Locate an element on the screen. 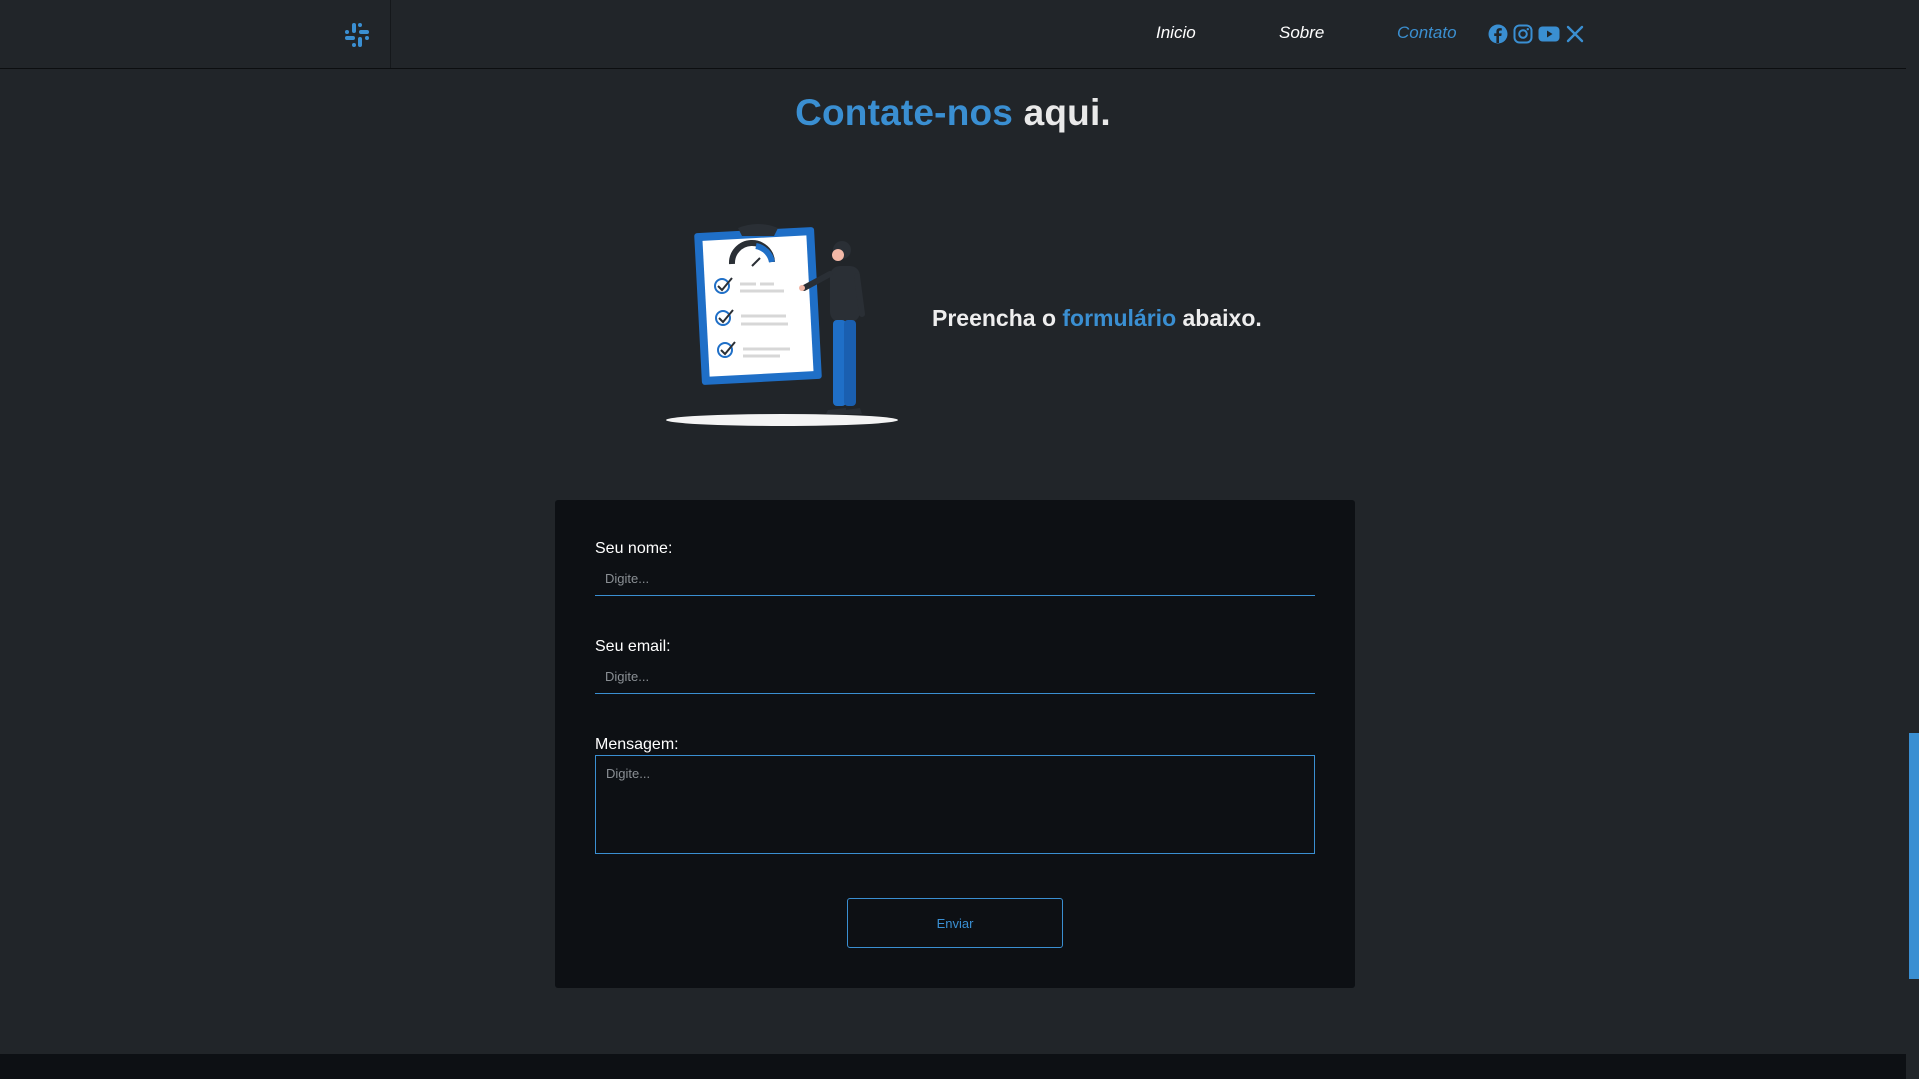  submit-button: Enviar is located at coordinates (955, 923).